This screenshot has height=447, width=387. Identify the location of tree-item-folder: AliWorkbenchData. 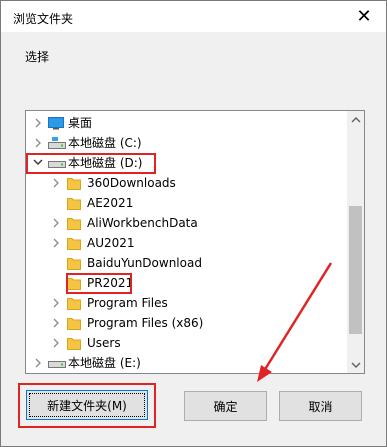
(186, 223).